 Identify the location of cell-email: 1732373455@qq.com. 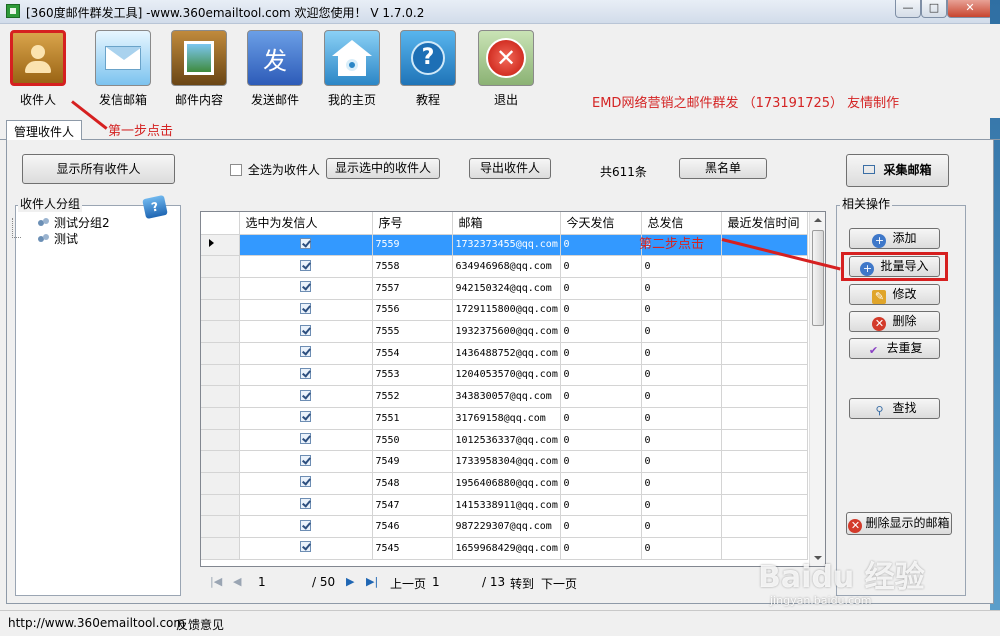
(506, 245).